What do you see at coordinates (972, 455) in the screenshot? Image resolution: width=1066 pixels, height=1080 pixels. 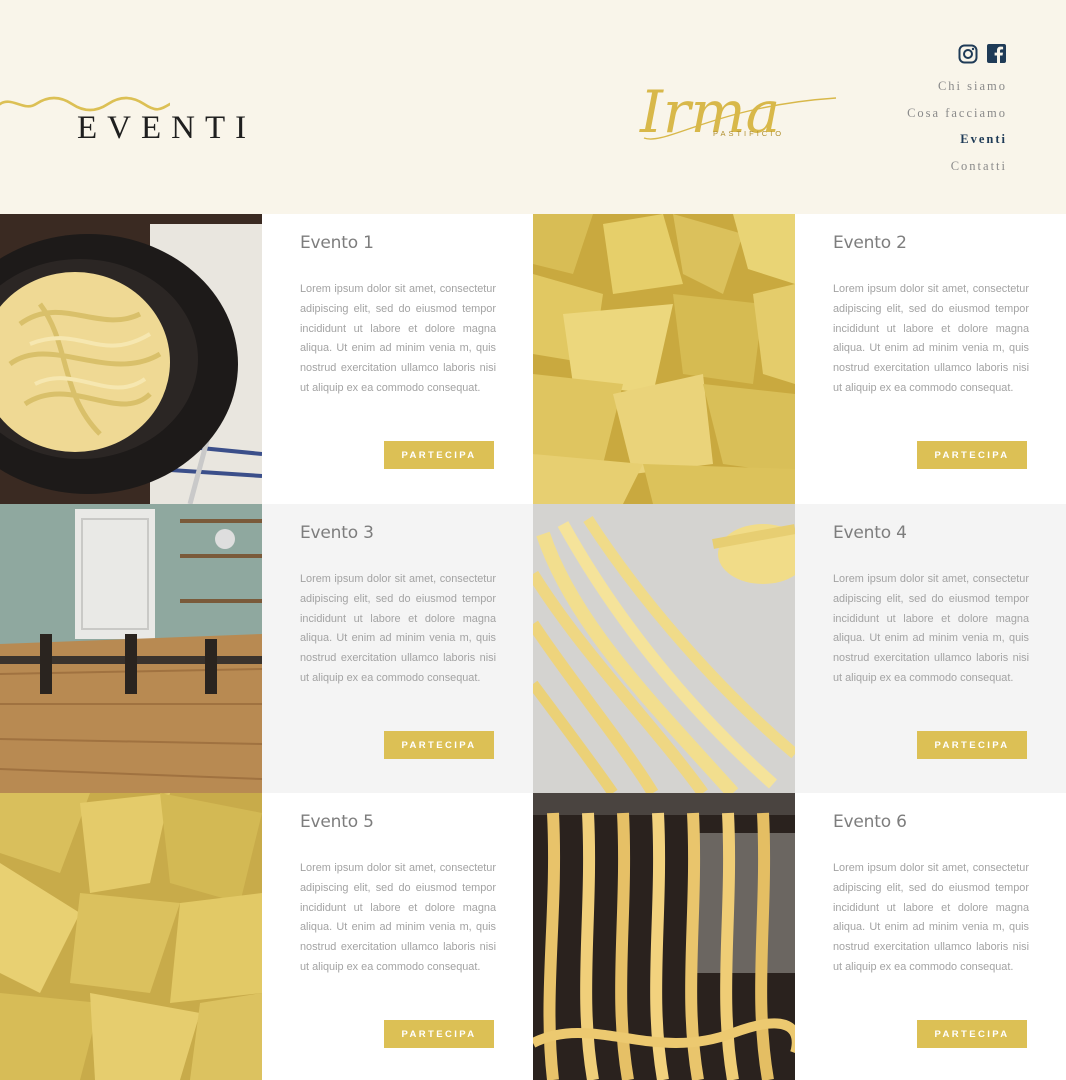 I see `event-2-partecipa-button: PARTECIPA` at bounding box center [972, 455].